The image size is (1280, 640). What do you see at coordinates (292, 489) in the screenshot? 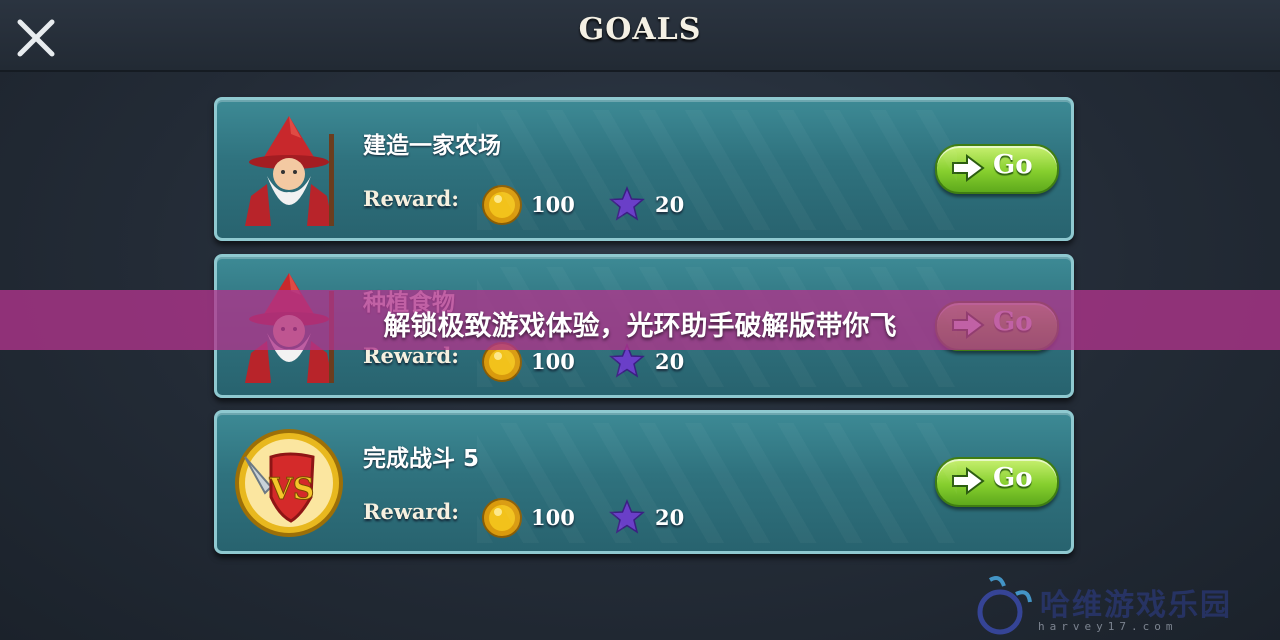
I see `svg-text: VS` at bounding box center [292, 489].